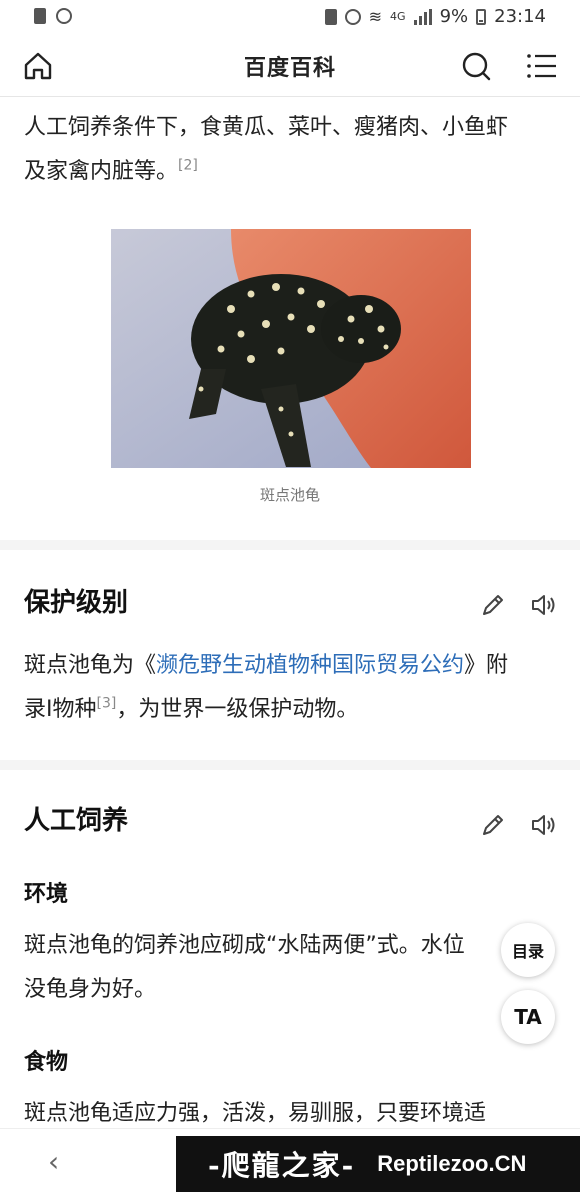  Describe the element at coordinates (60, 709) in the screenshot. I see `protection-text-3: 录I物种` at that location.